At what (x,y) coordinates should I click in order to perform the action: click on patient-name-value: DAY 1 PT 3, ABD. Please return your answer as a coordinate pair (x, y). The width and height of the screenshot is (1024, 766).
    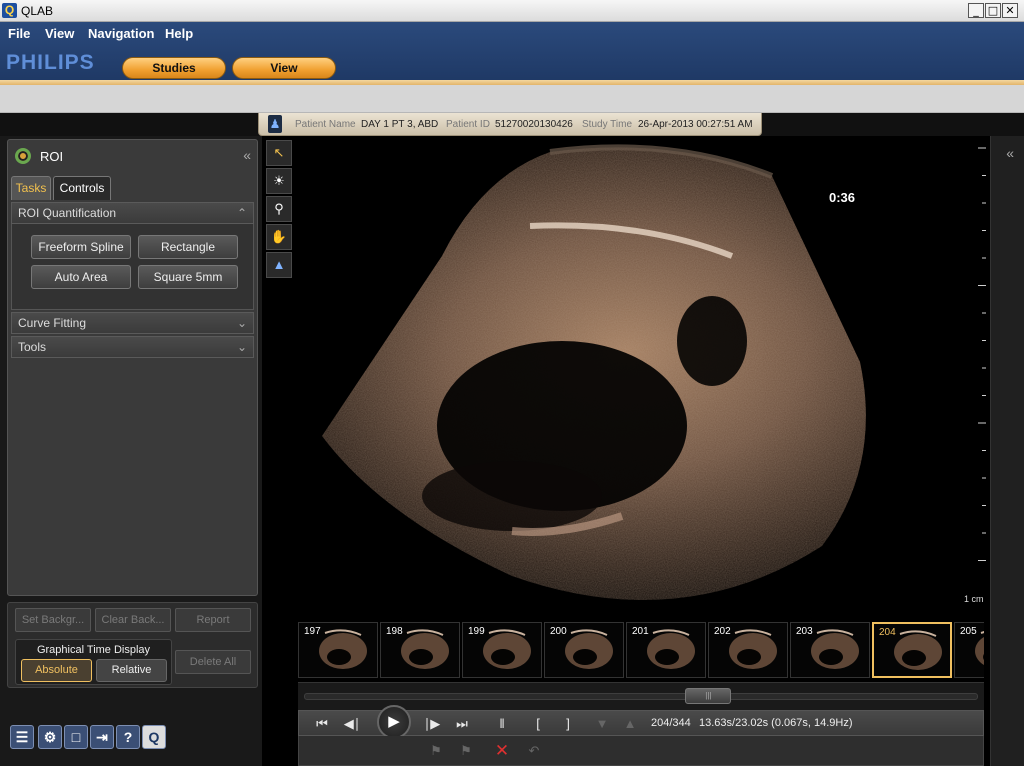
    Looking at the image, I should click on (400, 124).